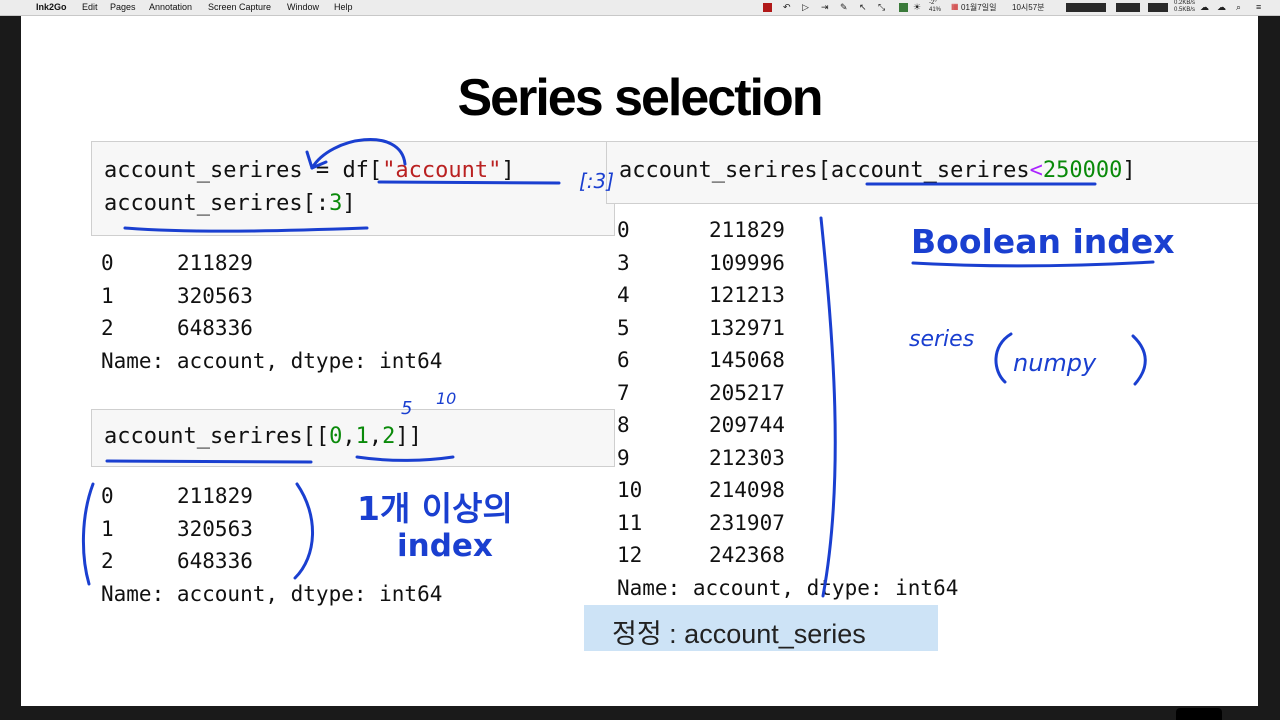 Image resolution: width=1280 pixels, height=720 pixels. What do you see at coordinates (955, 6) in the screenshot?
I see `calendar-icon: ▦` at bounding box center [955, 6].